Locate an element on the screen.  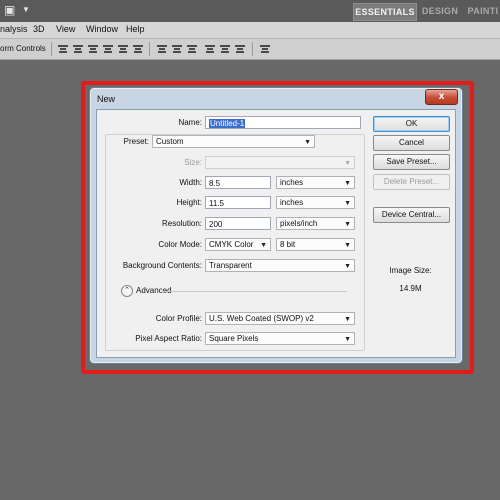
photoshop-logo-icon: ▣ is located at coordinates (11, 10).